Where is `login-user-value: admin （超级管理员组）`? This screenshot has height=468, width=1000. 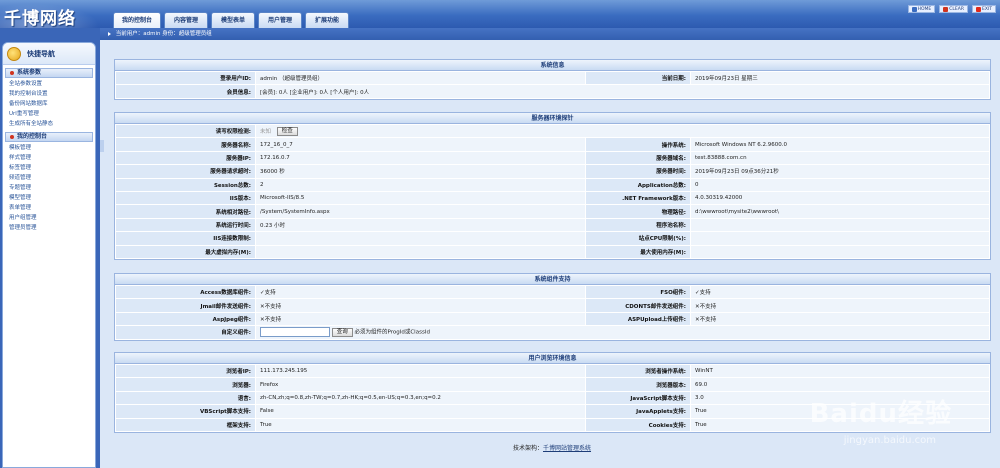 login-user-value: admin （超级管理员组） is located at coordinates (420, 78).